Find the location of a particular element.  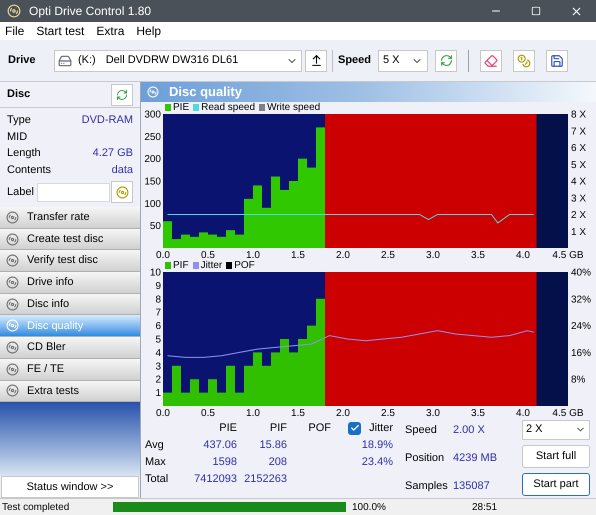

nav-item: FE / TE is located at coordinates (70, 369).